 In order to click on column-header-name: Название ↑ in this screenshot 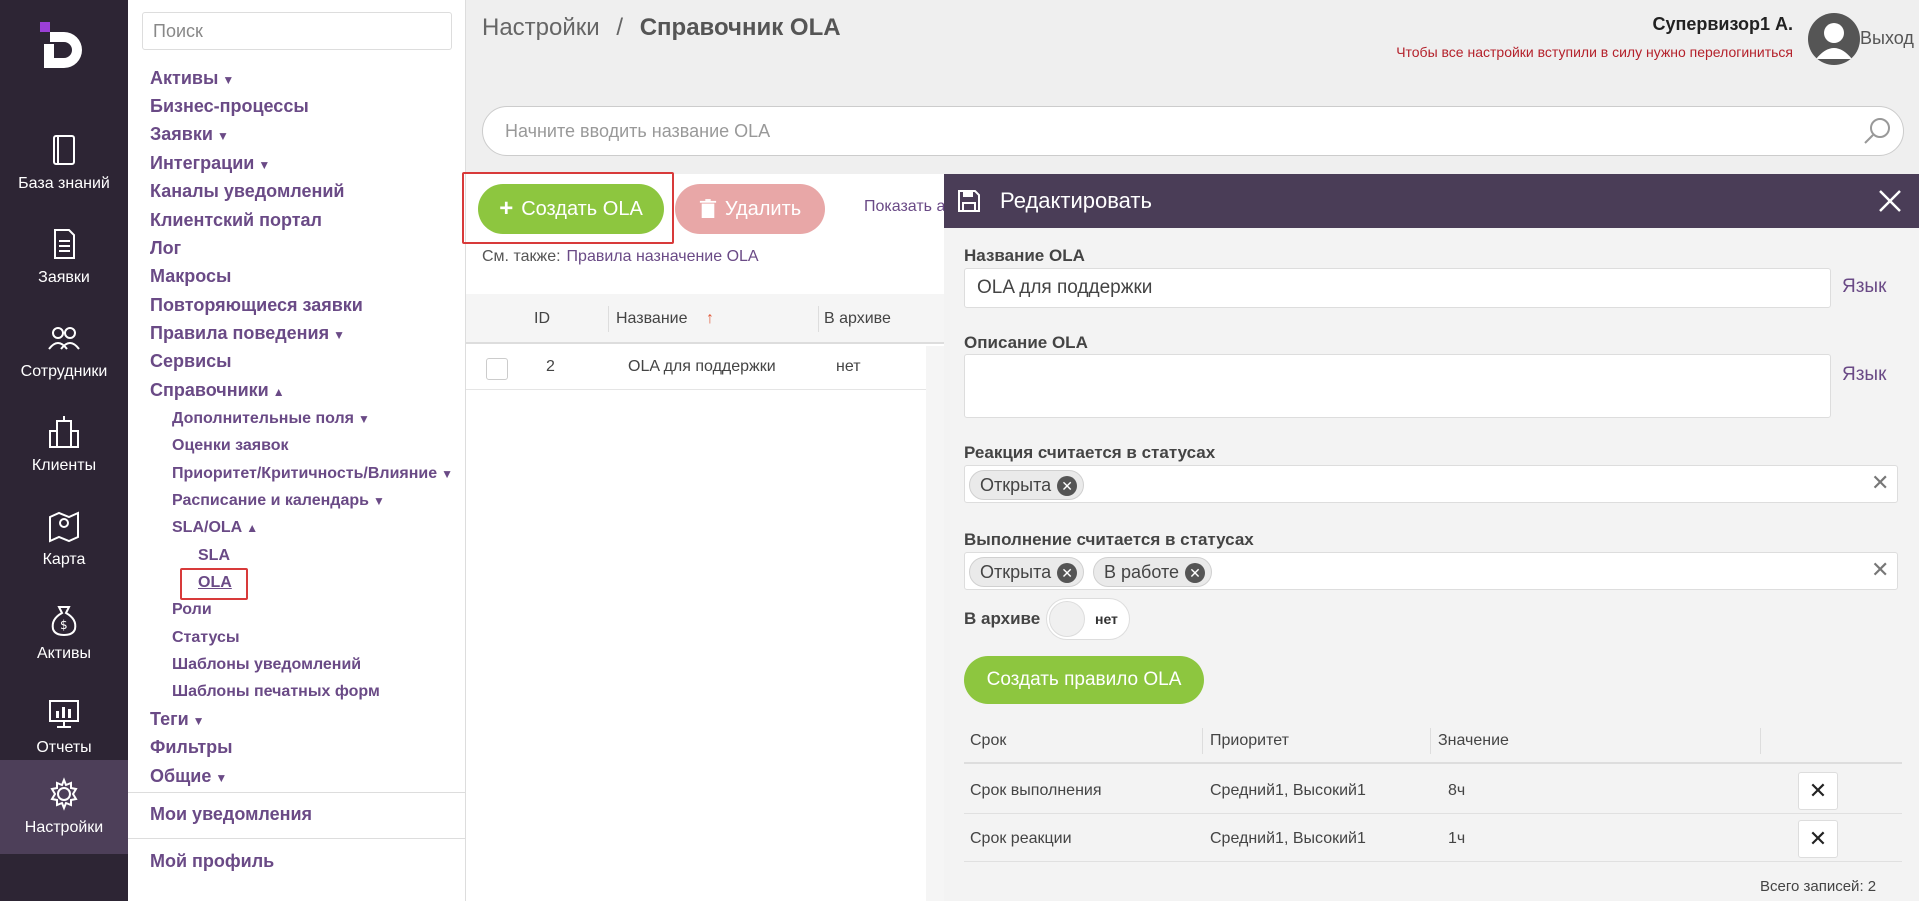, I will do `click(665, 319)`.